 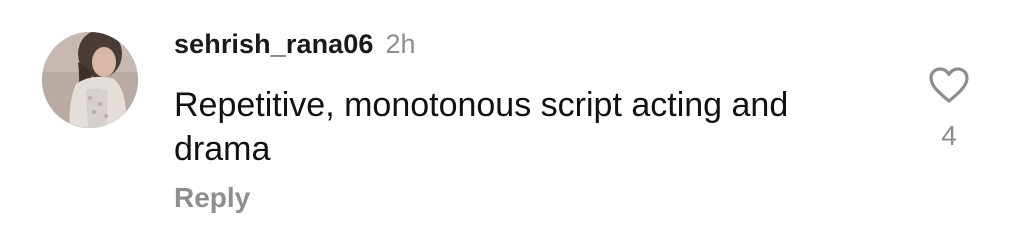 What do you see at coordinates (948, 112) in the screenshot?
I see `like-button: 4` at bounding box center [948, 112].